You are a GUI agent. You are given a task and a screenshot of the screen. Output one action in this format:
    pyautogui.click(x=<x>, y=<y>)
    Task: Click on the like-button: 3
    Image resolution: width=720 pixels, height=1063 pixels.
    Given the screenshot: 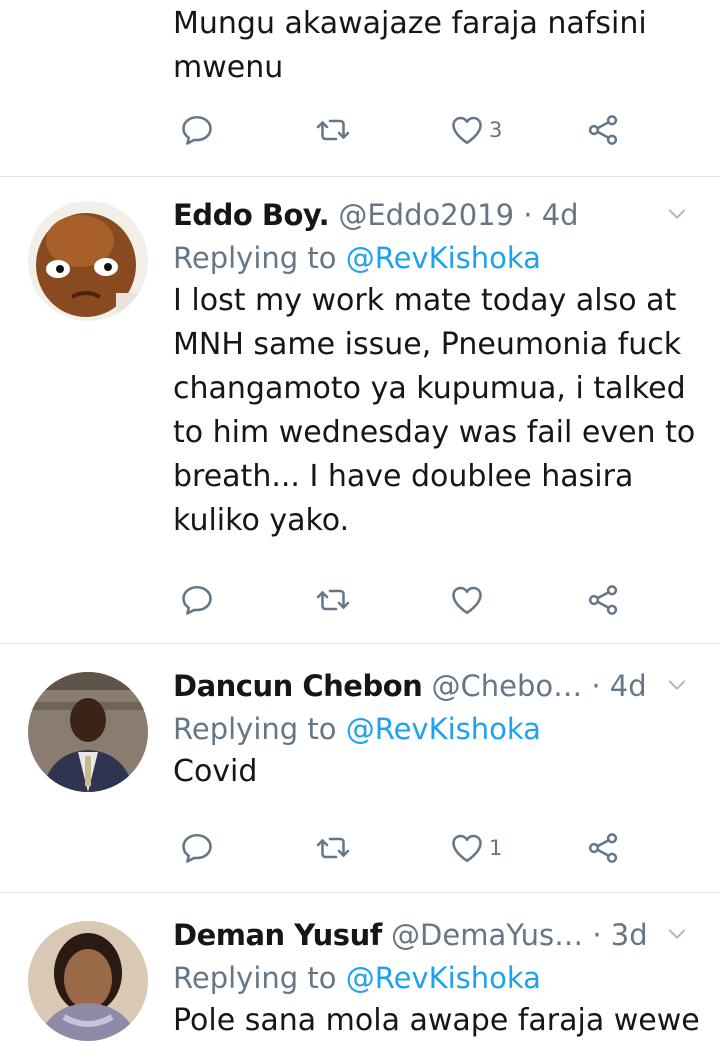 What is the action you would take?
    pyautogui.click(x=475, y=130)
    